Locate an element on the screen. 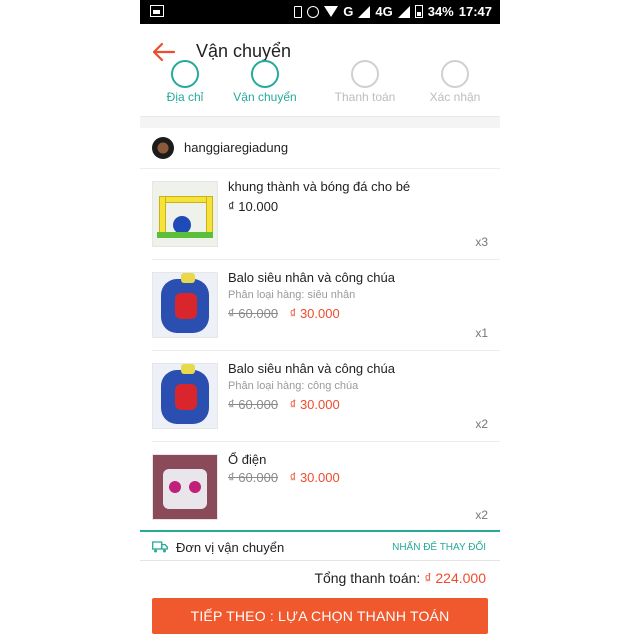 The width and height of the screenshot is (640, 640). product-image-power-strip is located at coordinates (185, 487).